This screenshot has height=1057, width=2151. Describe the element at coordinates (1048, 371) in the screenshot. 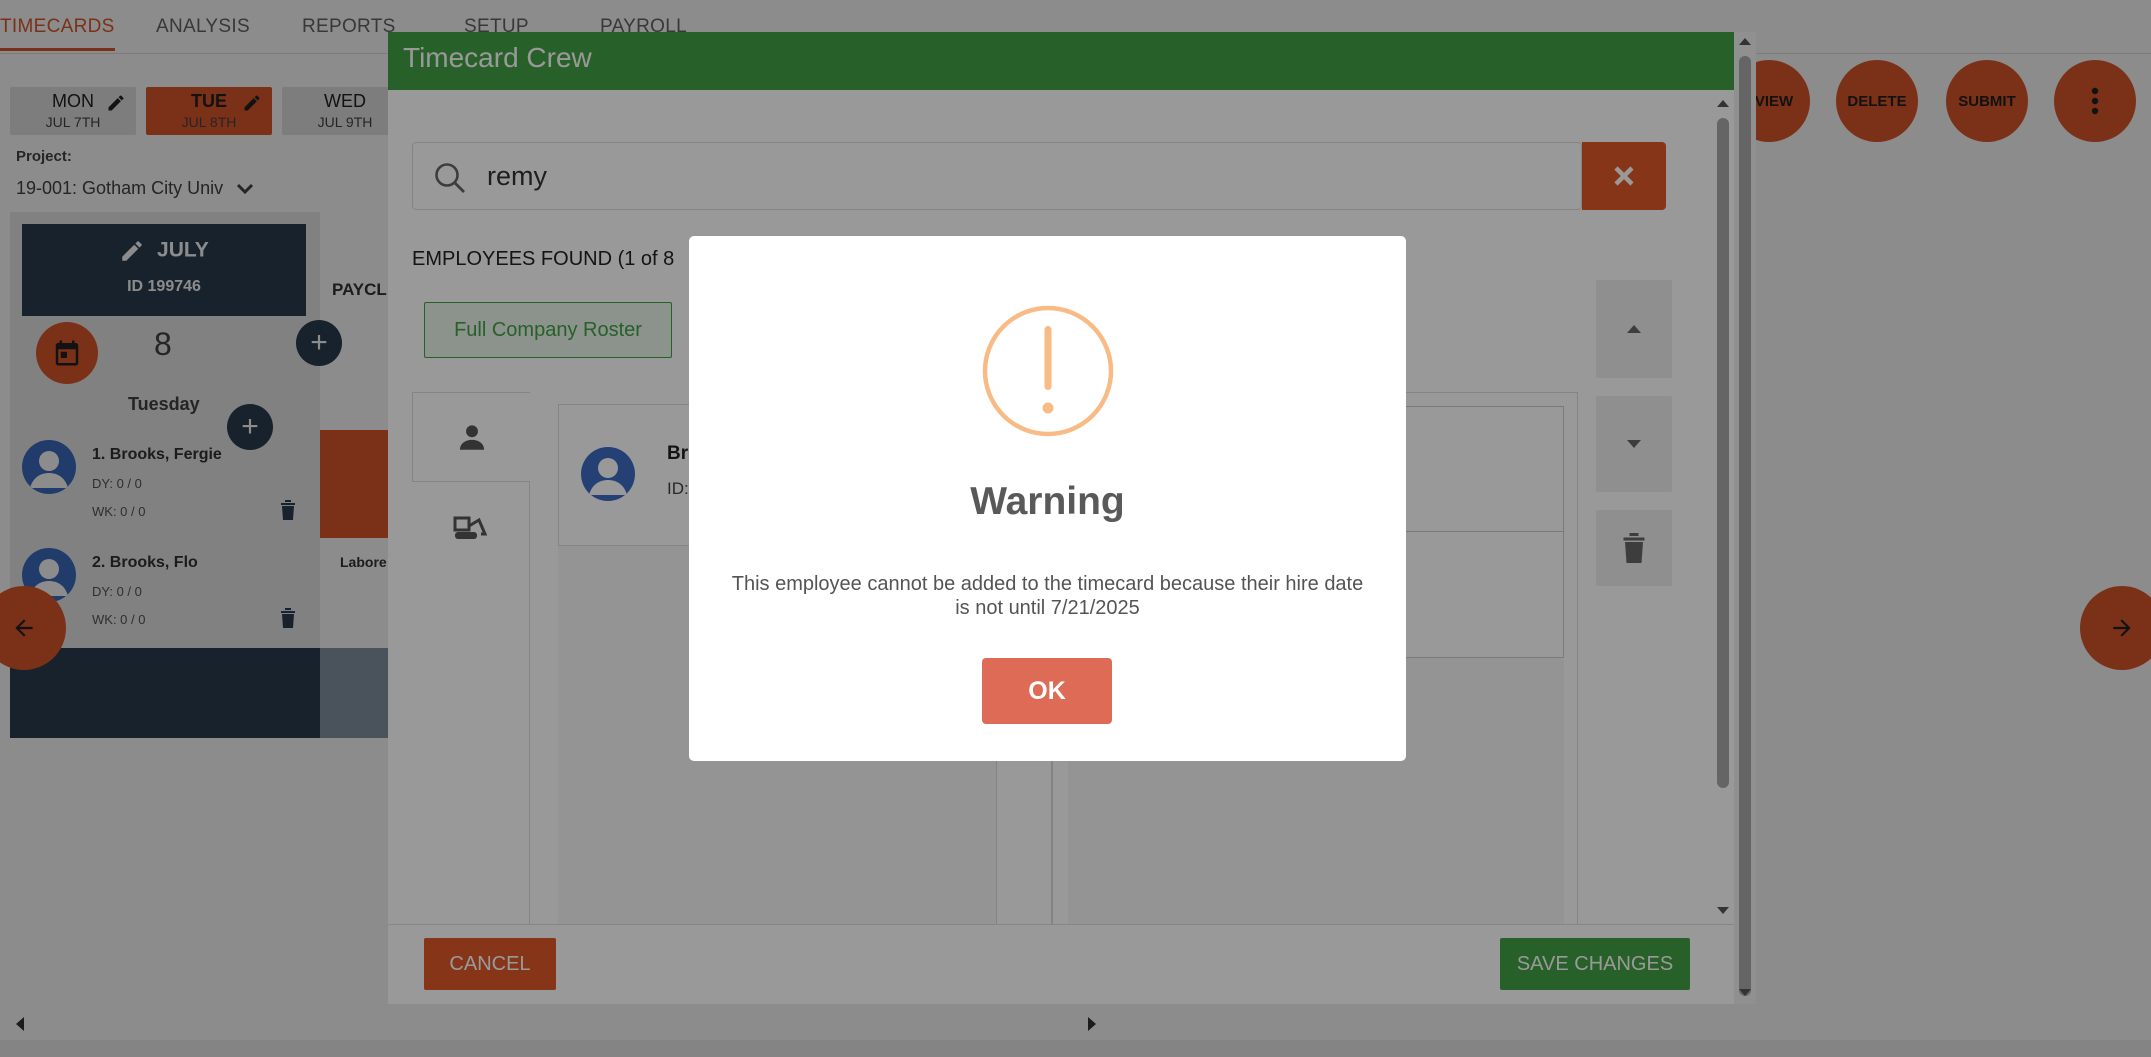

I see `warning-icon` at that location.